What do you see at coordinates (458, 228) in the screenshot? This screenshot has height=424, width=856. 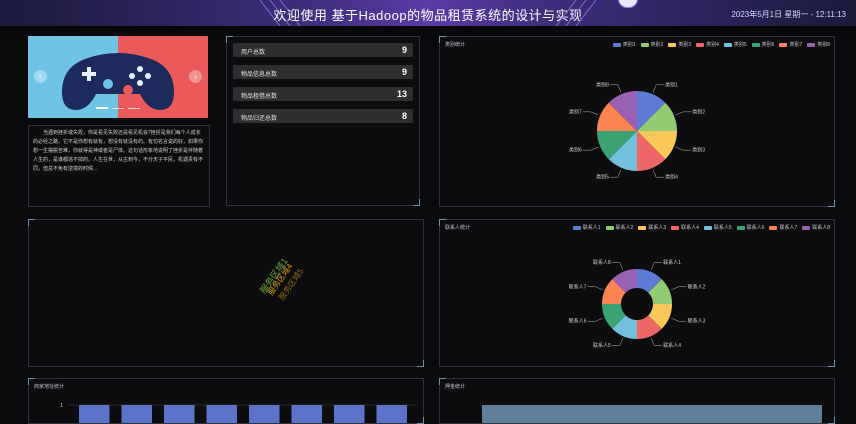 I see `panel-title: 联系人统计` at bounding box center [458, 228].